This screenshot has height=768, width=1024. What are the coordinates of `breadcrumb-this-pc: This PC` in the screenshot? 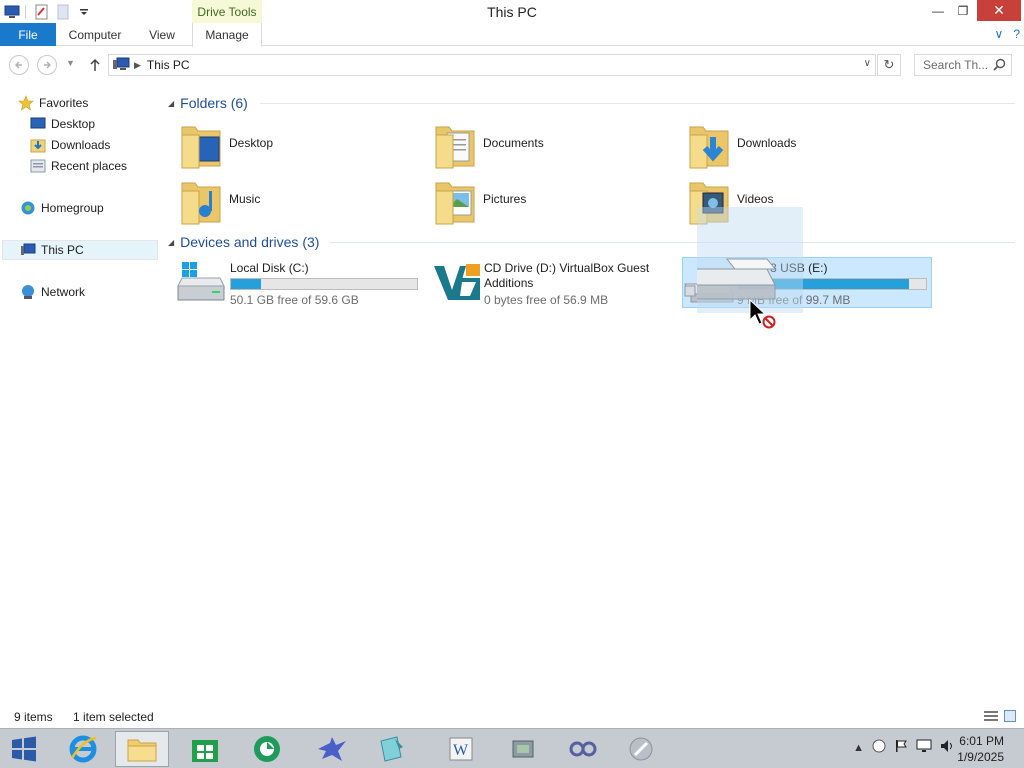 It's located at (168, 65).